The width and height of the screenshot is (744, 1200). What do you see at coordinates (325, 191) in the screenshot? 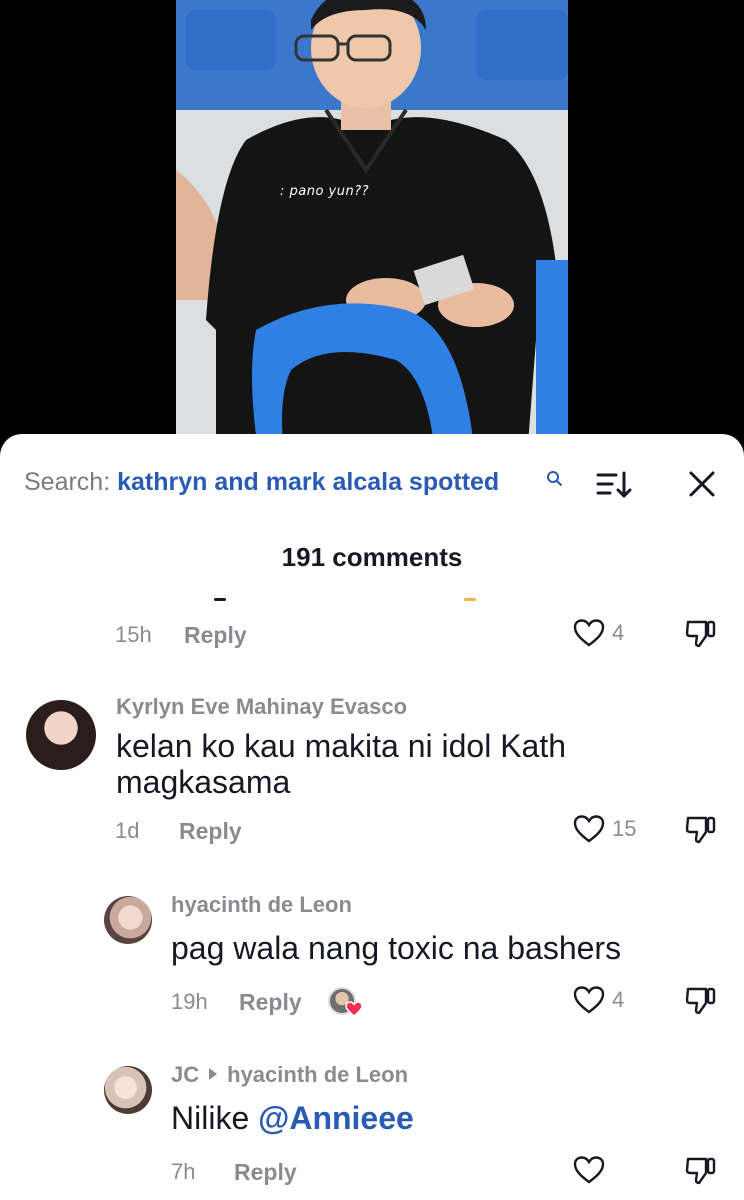
I see `video-caption: : pano yun??` at bounding box center [325, 191].